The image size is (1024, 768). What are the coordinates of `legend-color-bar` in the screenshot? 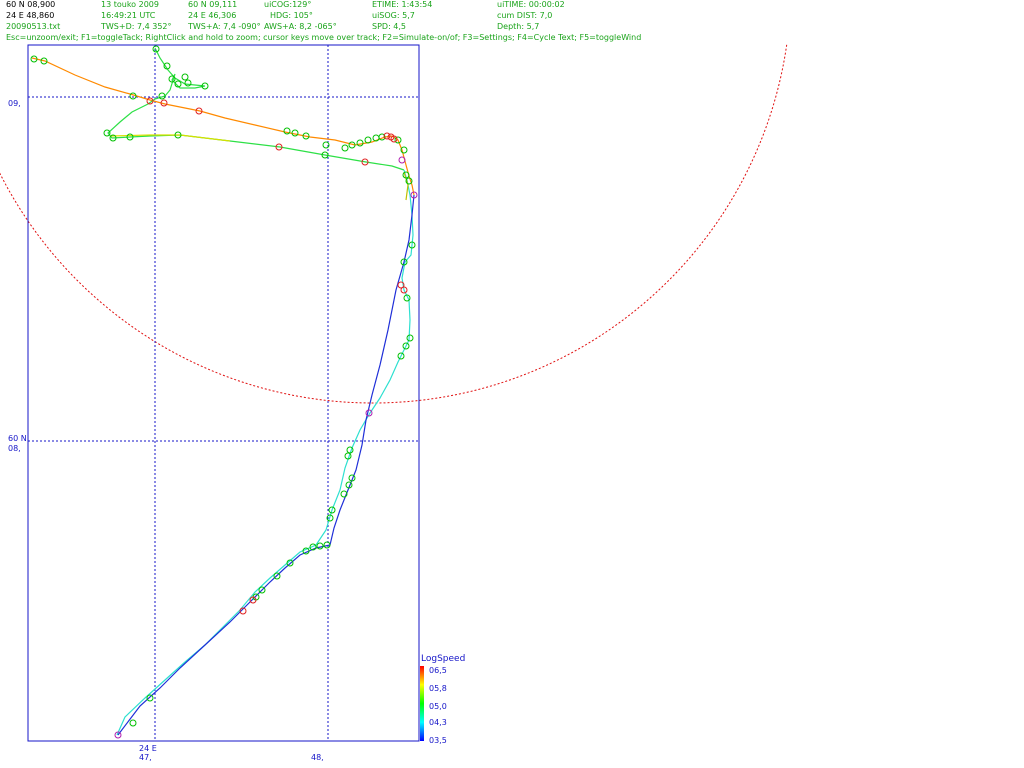 It's located at (422, 703).